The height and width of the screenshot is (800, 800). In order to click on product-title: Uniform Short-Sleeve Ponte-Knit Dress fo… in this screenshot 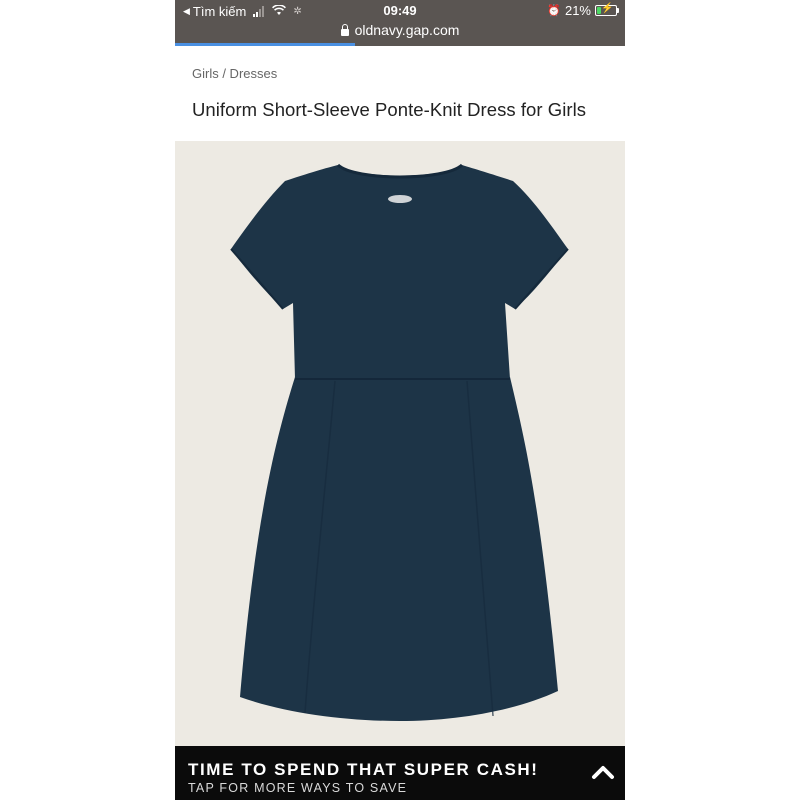, I will do `click(389, 109)`.